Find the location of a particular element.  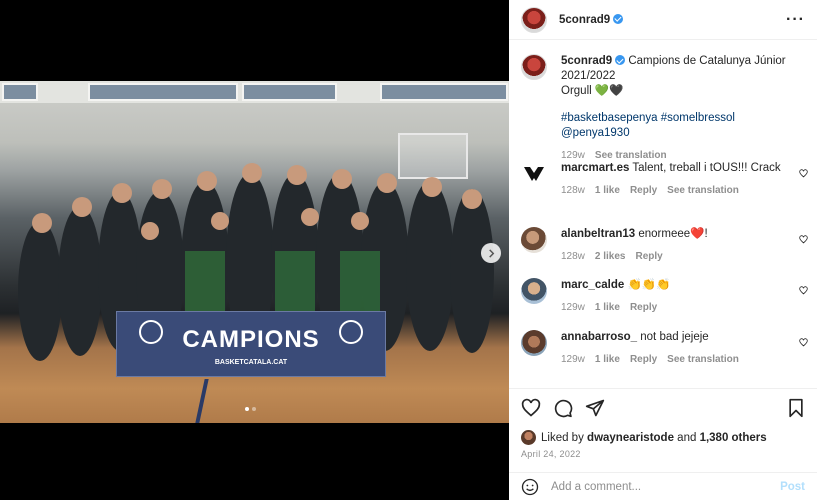

likes-summary: Liked by dwaynearistode and 1,380 others is located at coordinates (663, 437).